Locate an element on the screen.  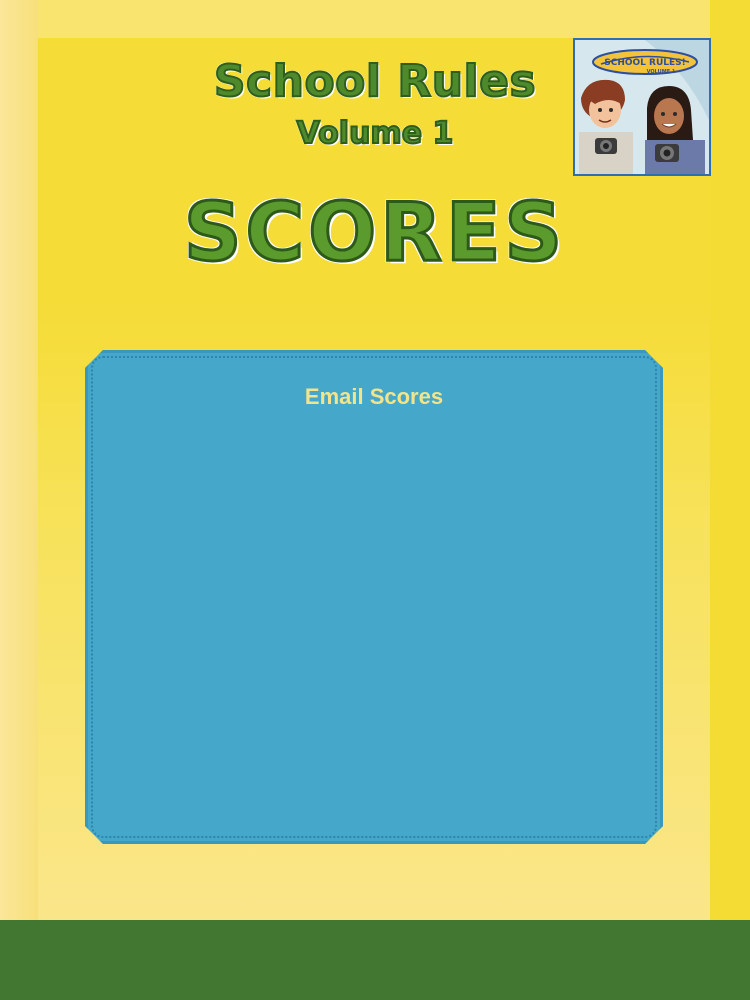
footer-bar is located at coordinates (375, 960).